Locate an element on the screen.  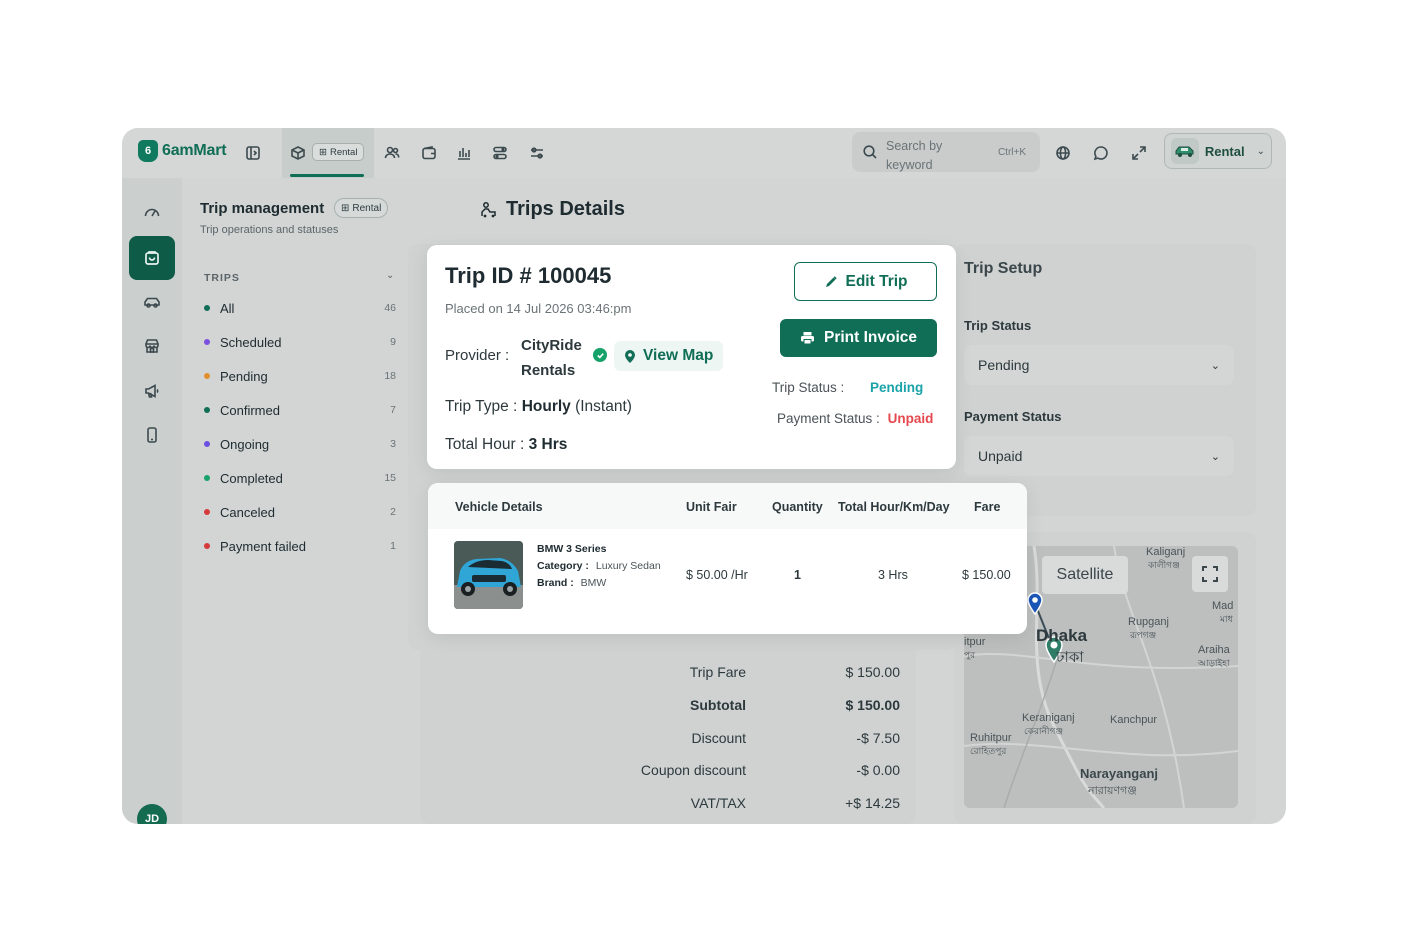
map-label-rupganj: Rupganj is located at coordinates (1148, 622).